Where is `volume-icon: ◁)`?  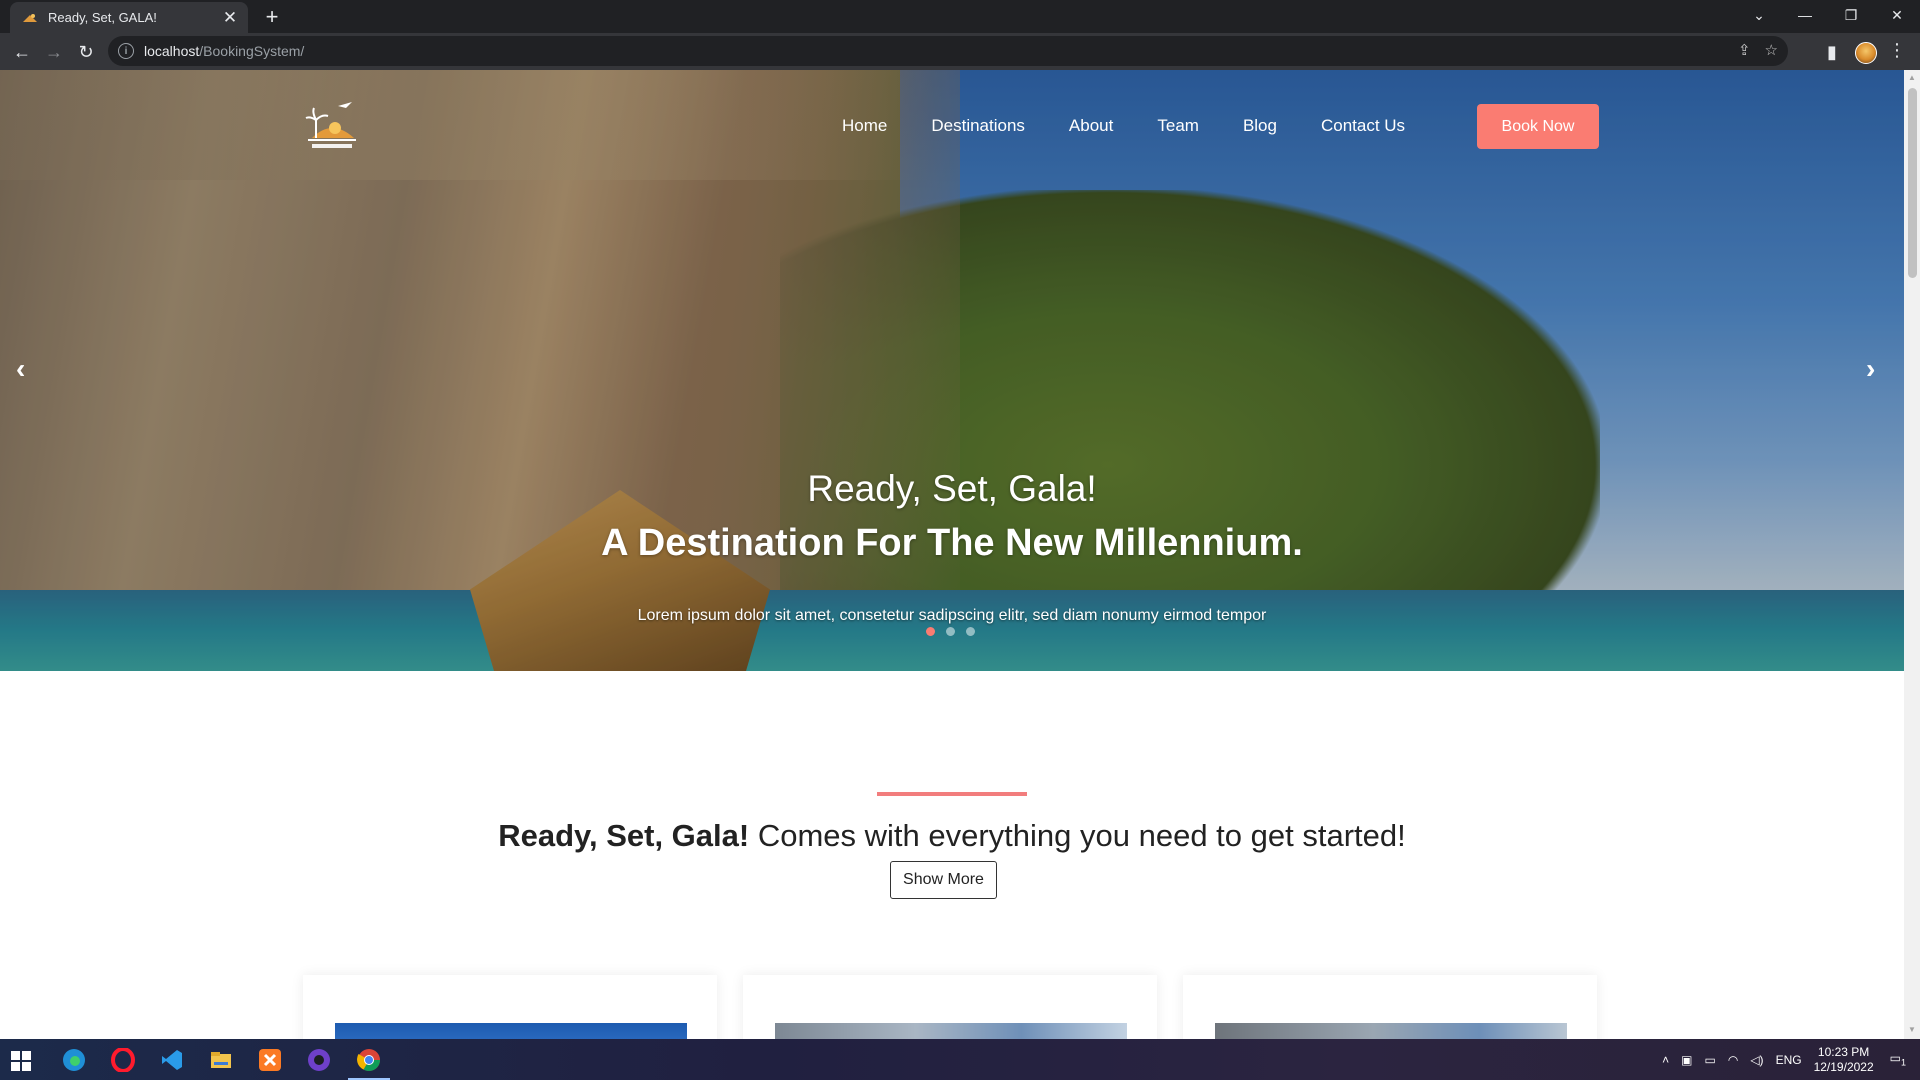 volume-icon: ◁) is located at coordinates (1756, 1060).